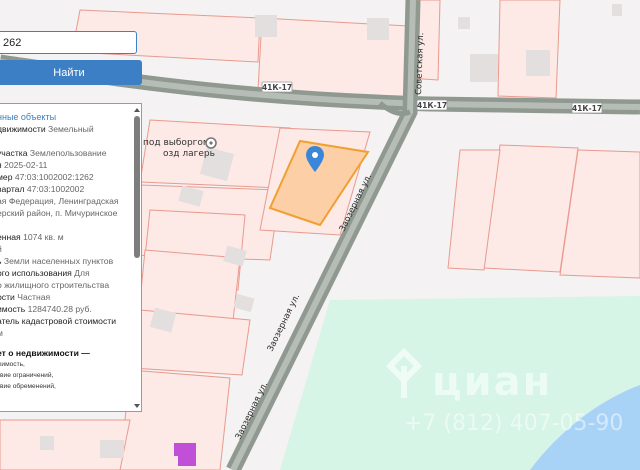 The height and width of the screenshot is (470, 640). What do you see at coordinates (66, 113) in the screenshot?
I see `panel-header: нные объекты` at bounding box center [66, 113].